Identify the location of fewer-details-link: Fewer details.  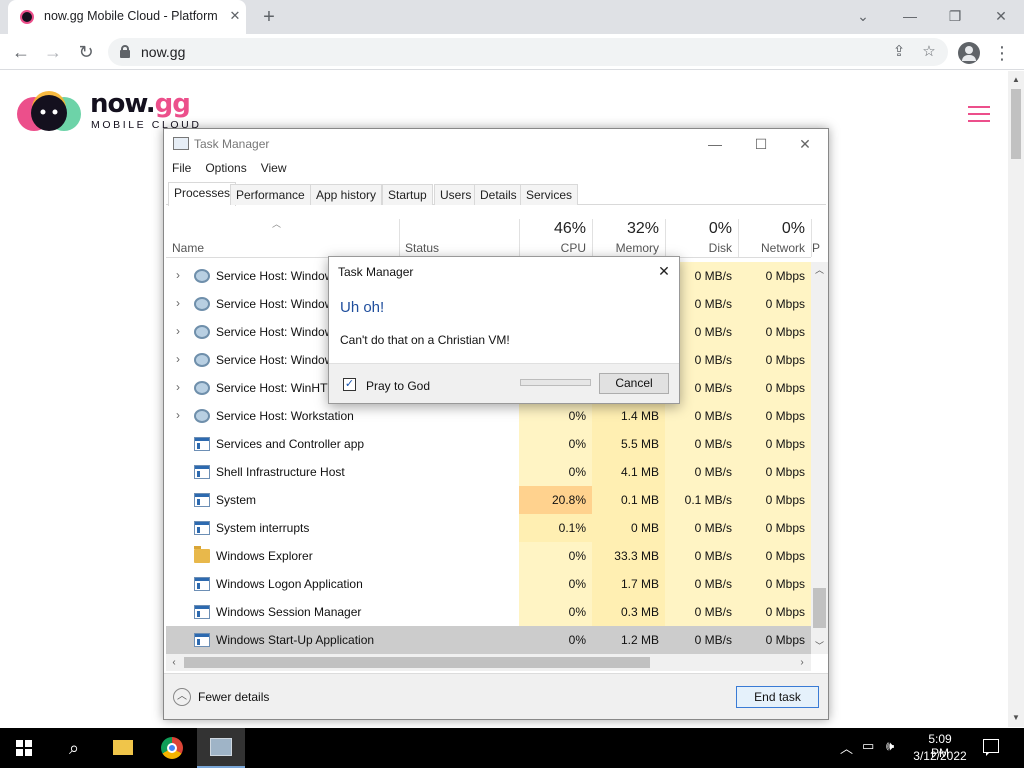
(233, 697).